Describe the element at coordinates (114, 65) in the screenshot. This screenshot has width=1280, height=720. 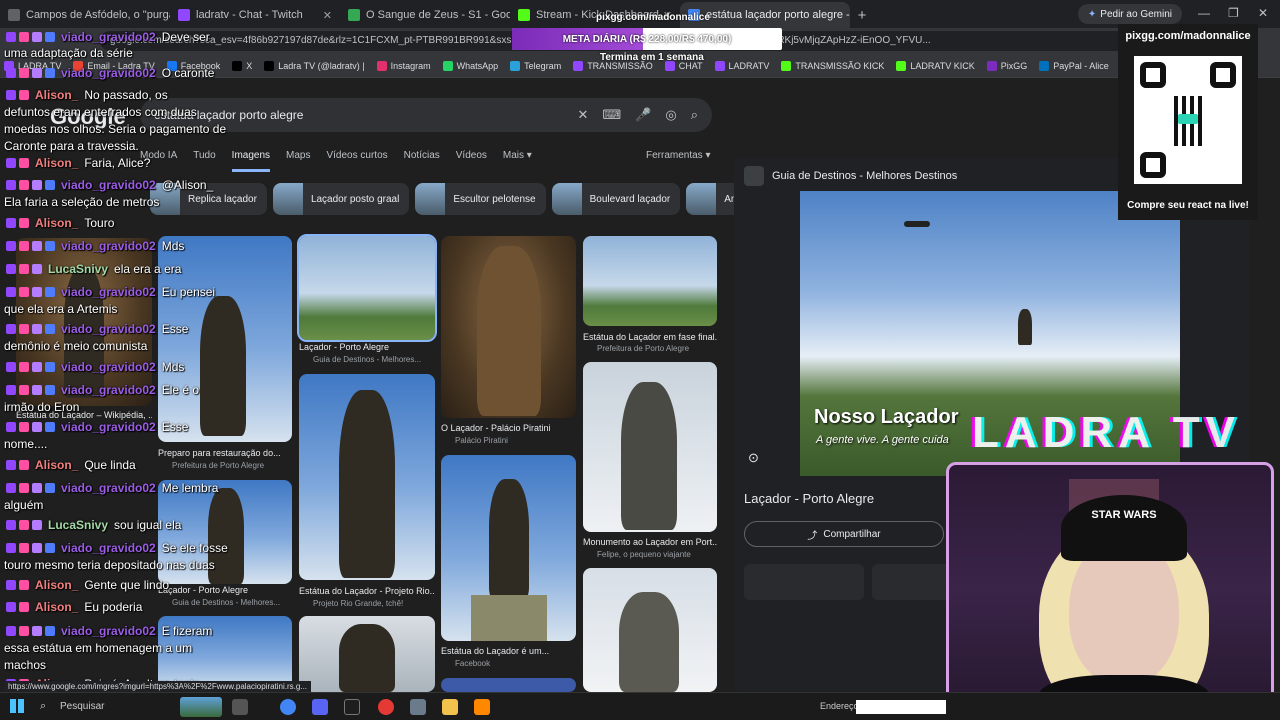
I see `bookmark-item: Email - Ladra TV` at that location.